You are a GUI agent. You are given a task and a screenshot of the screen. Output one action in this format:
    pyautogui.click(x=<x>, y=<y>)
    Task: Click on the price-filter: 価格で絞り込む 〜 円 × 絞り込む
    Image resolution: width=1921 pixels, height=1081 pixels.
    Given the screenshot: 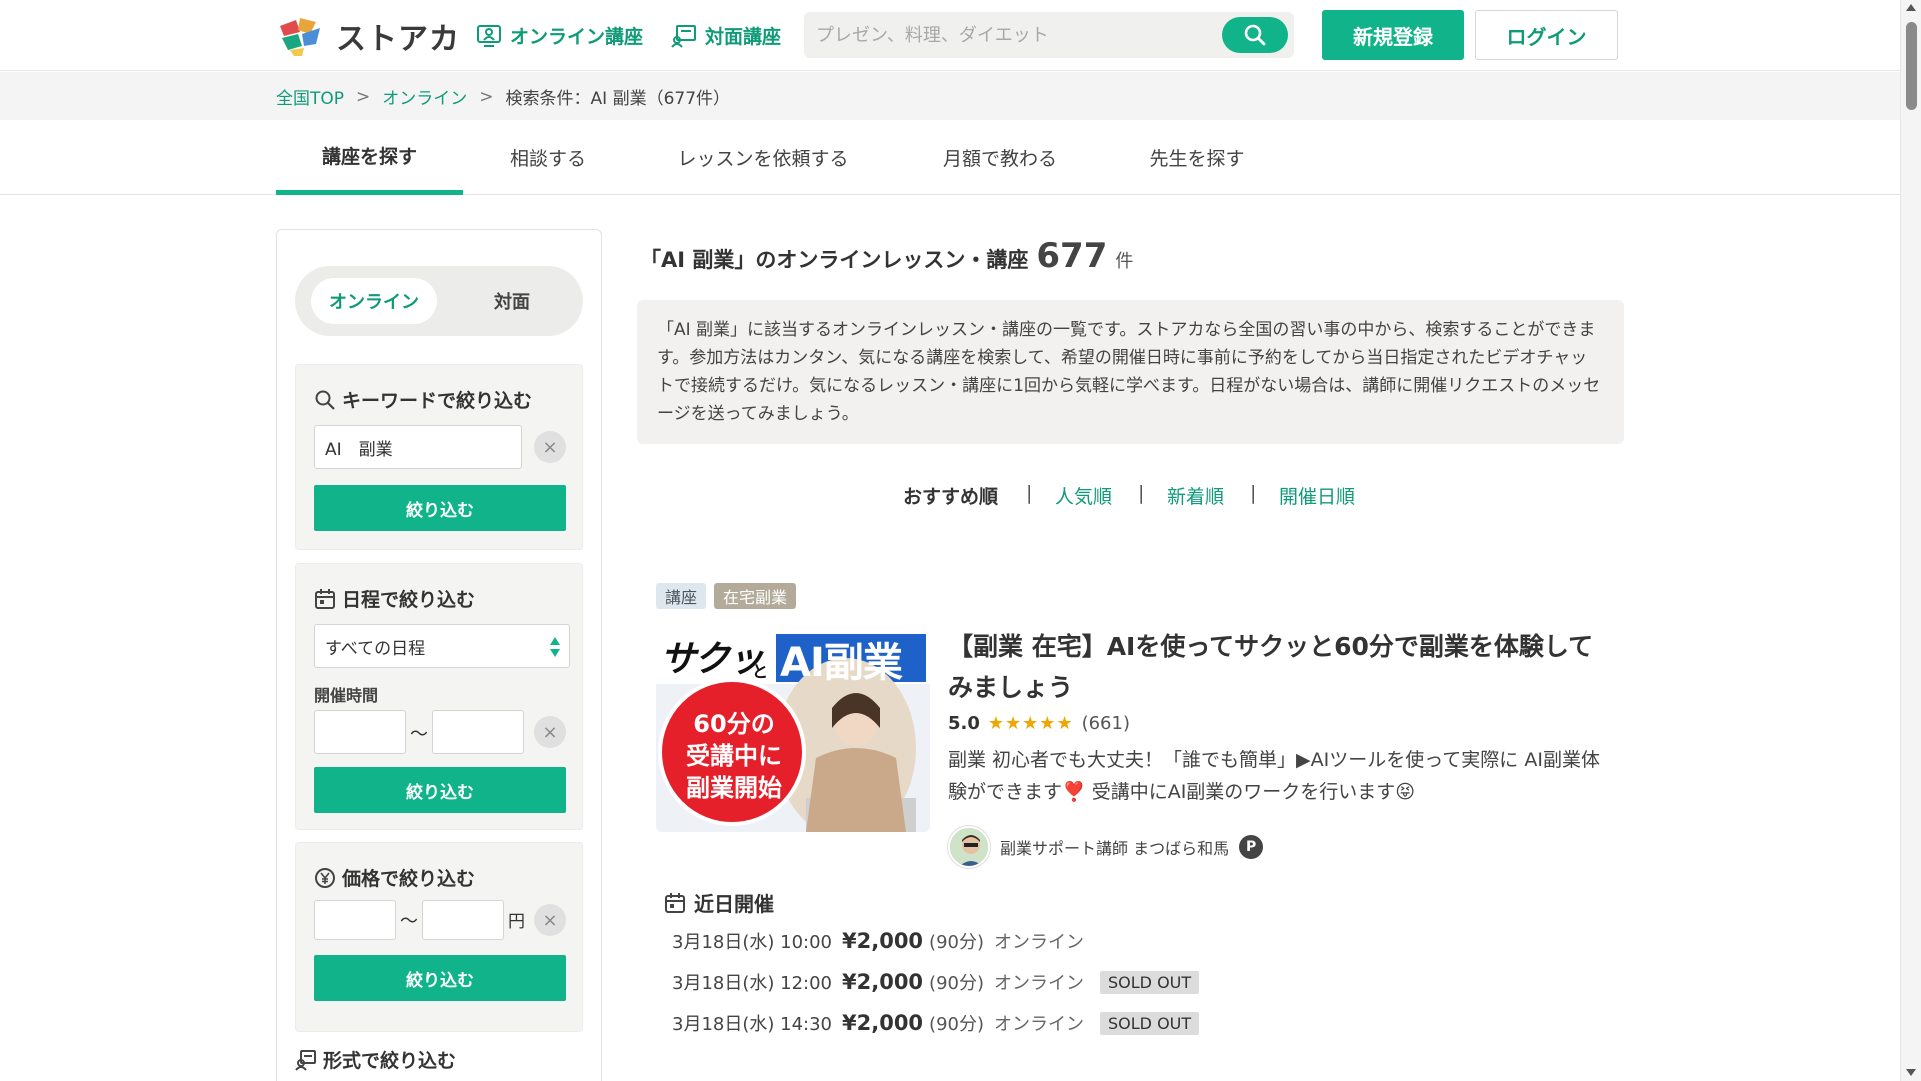 What is the action you would take?
    pyautogui.click(x=439, y=937)
    